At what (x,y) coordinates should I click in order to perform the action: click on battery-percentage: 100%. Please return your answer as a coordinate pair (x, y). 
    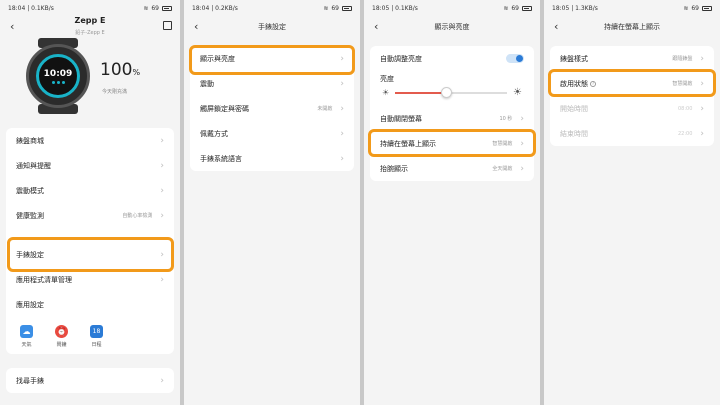
    Looking at the image, I should click on (120, 70).